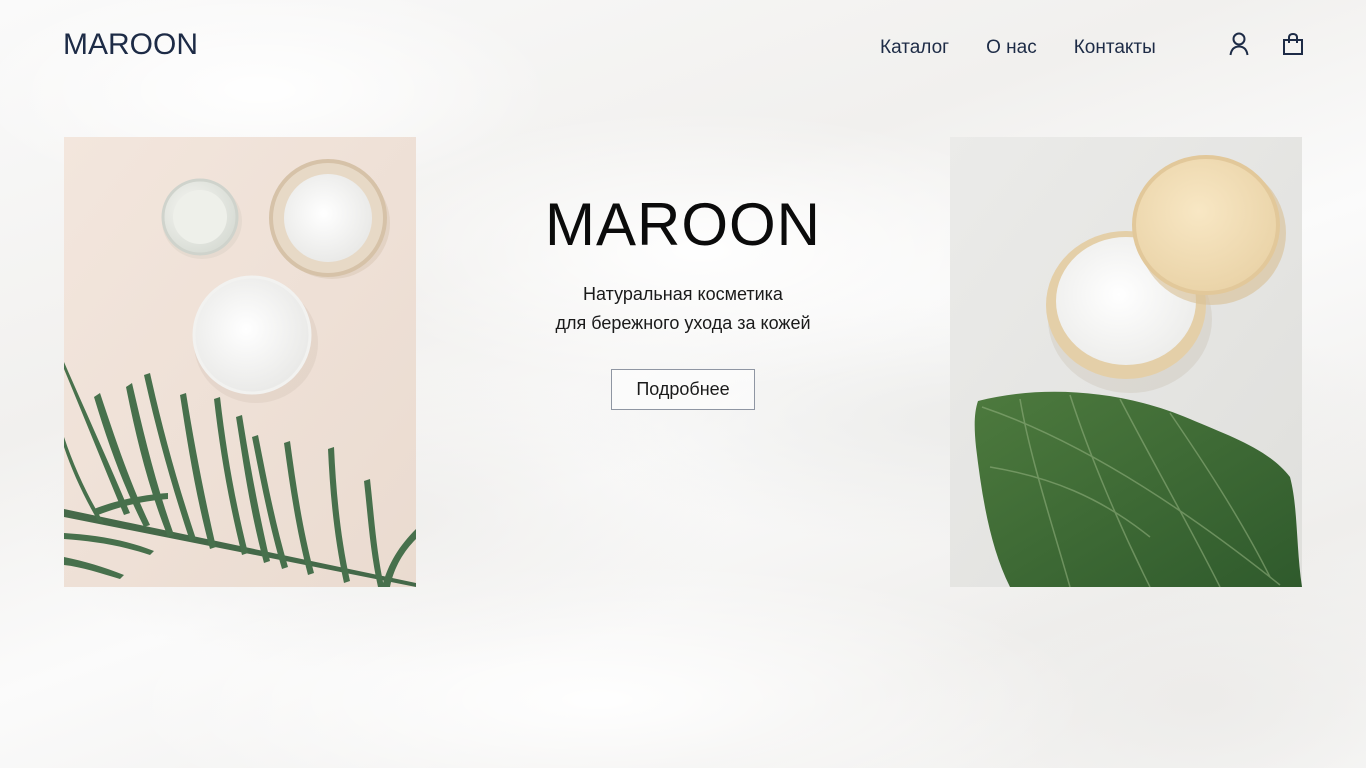 This screenshot has height=768, width=1366. What do you see at coordinates (683, 389) in the screenshot?
I see `learn-more-button: Подробнее` at bounding box center [683, 389].